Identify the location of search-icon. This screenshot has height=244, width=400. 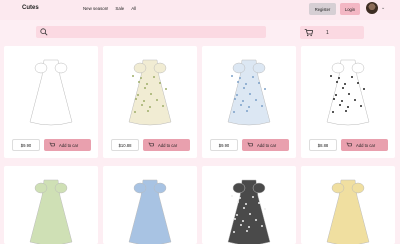
(44, 32).